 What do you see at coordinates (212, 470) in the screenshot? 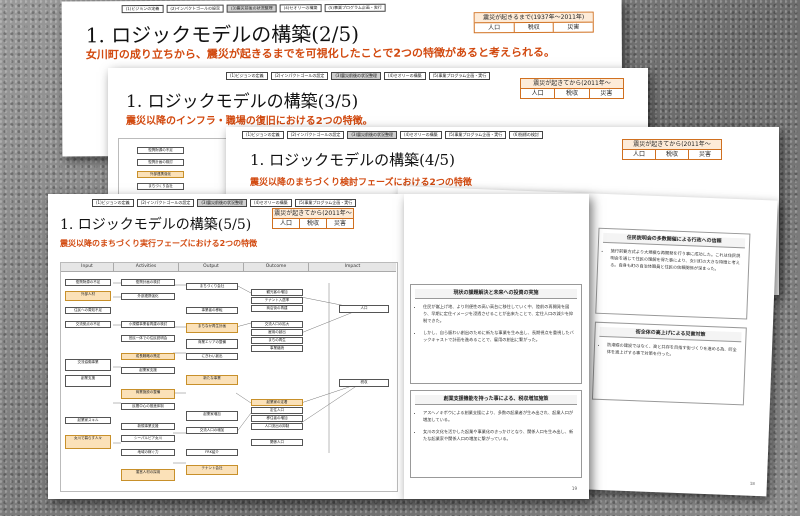
I see `flow-box: テナント会社` at bounding box center [212, 470].